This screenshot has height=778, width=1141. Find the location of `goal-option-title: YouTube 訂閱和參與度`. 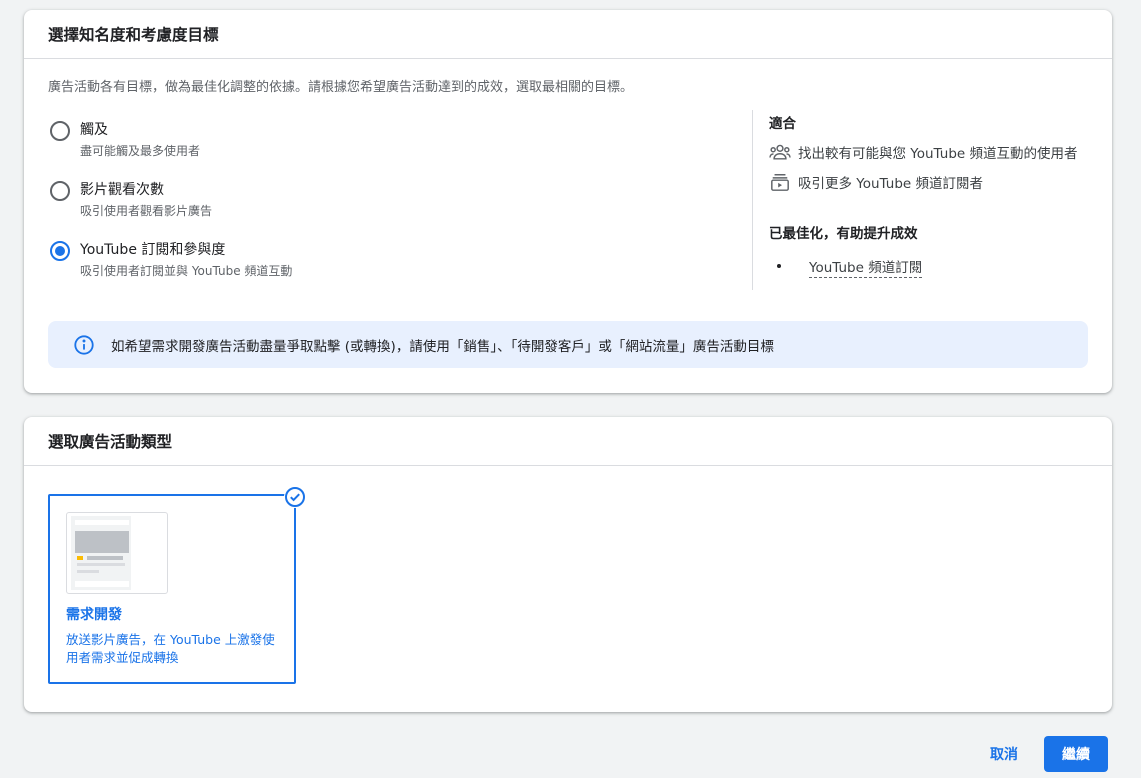

goal-option-title: YouTube 訂閱和參與度 is located at coordinates (153, 250).